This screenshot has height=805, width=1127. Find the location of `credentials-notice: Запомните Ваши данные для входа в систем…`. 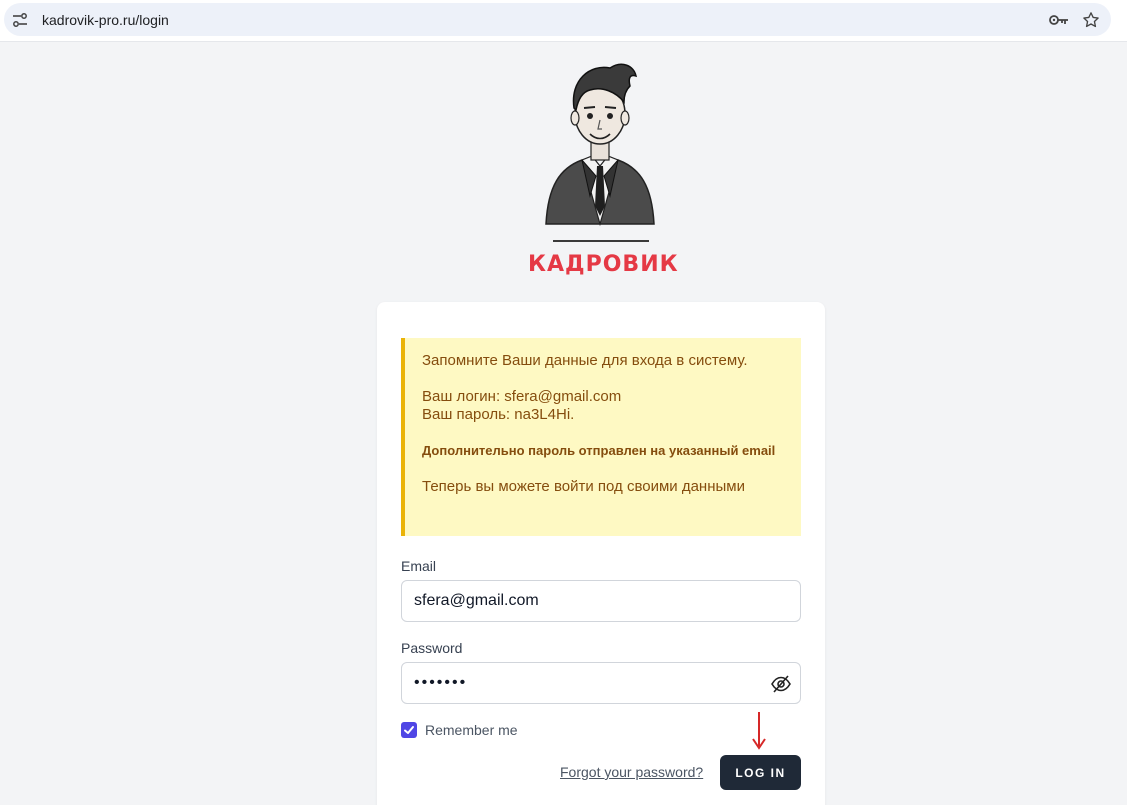

credentials-notice: Запомните Ваши данные для входа в систем… is located at coordinates (601, 437).